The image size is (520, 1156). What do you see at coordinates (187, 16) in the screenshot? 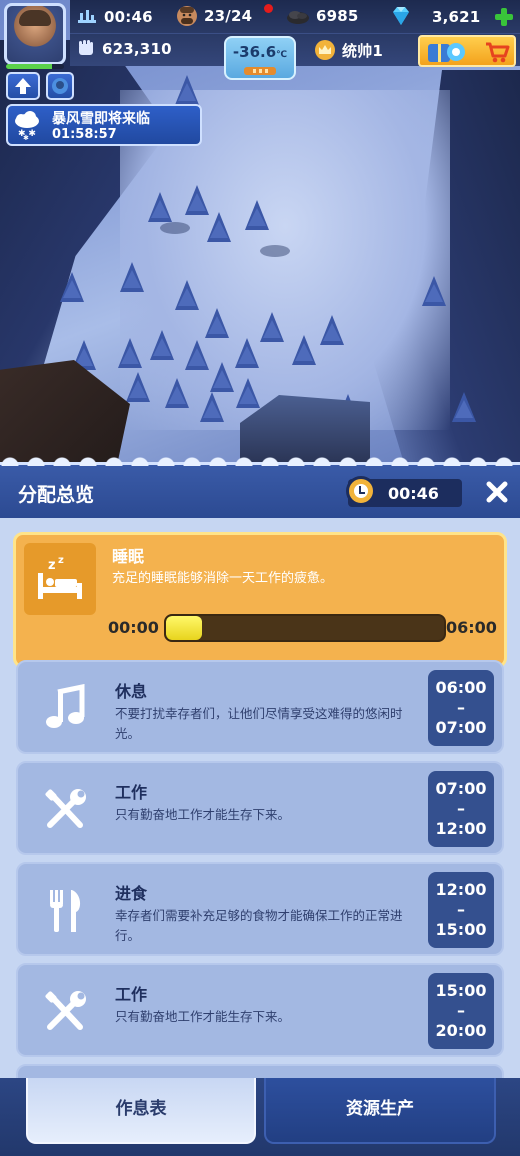
I see `survivor-face-icon` at bounding box center [187, 16].